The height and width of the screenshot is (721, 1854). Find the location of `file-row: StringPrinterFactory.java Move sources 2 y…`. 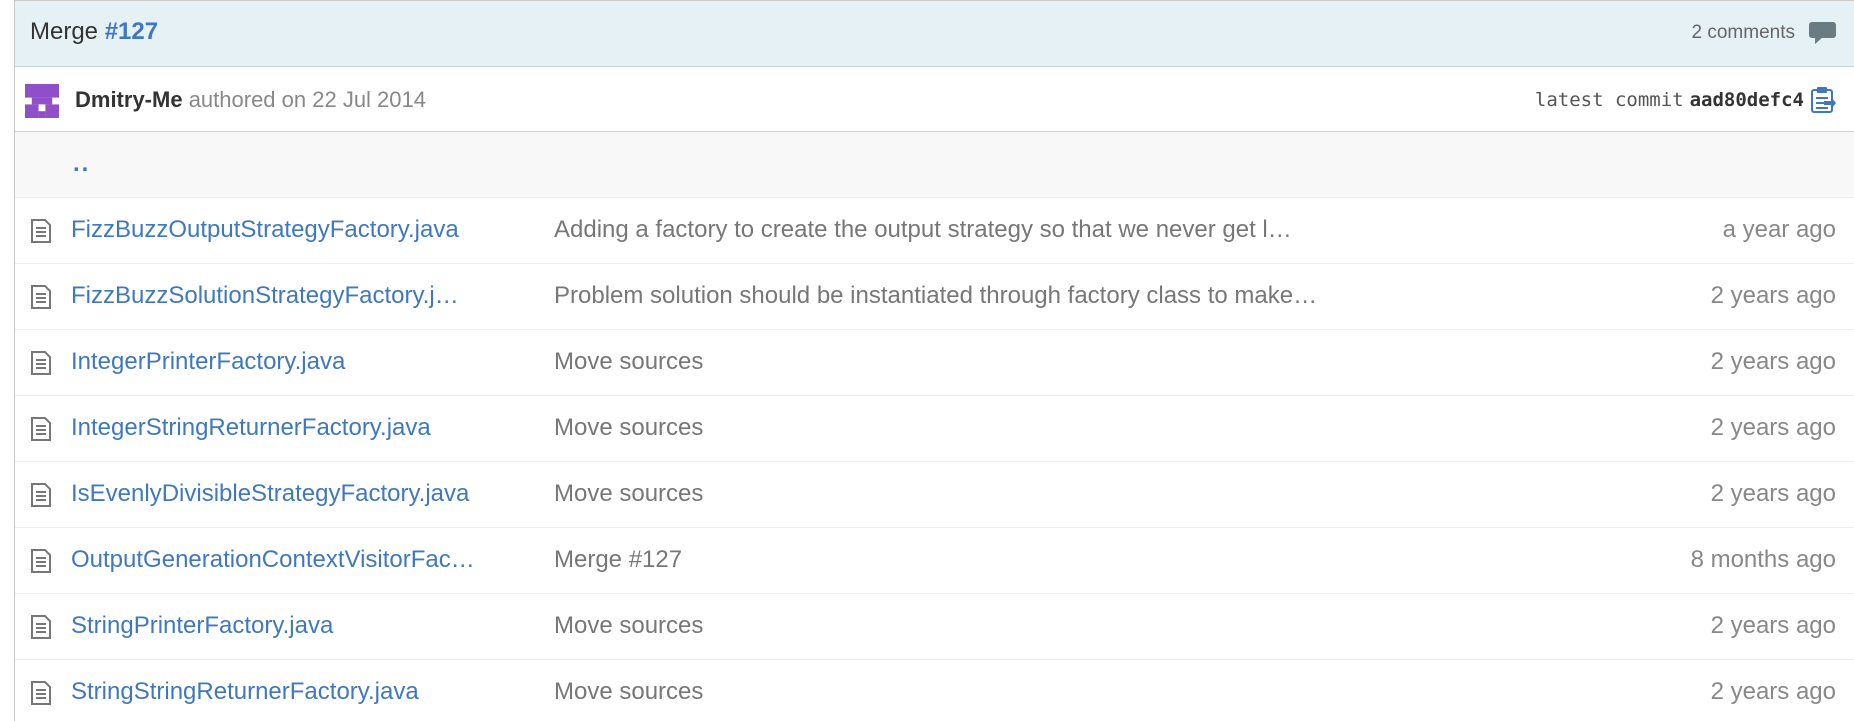

file-row: StringPrinterFactory.java Move sources 2 y… is located at coordinates (934, 627).